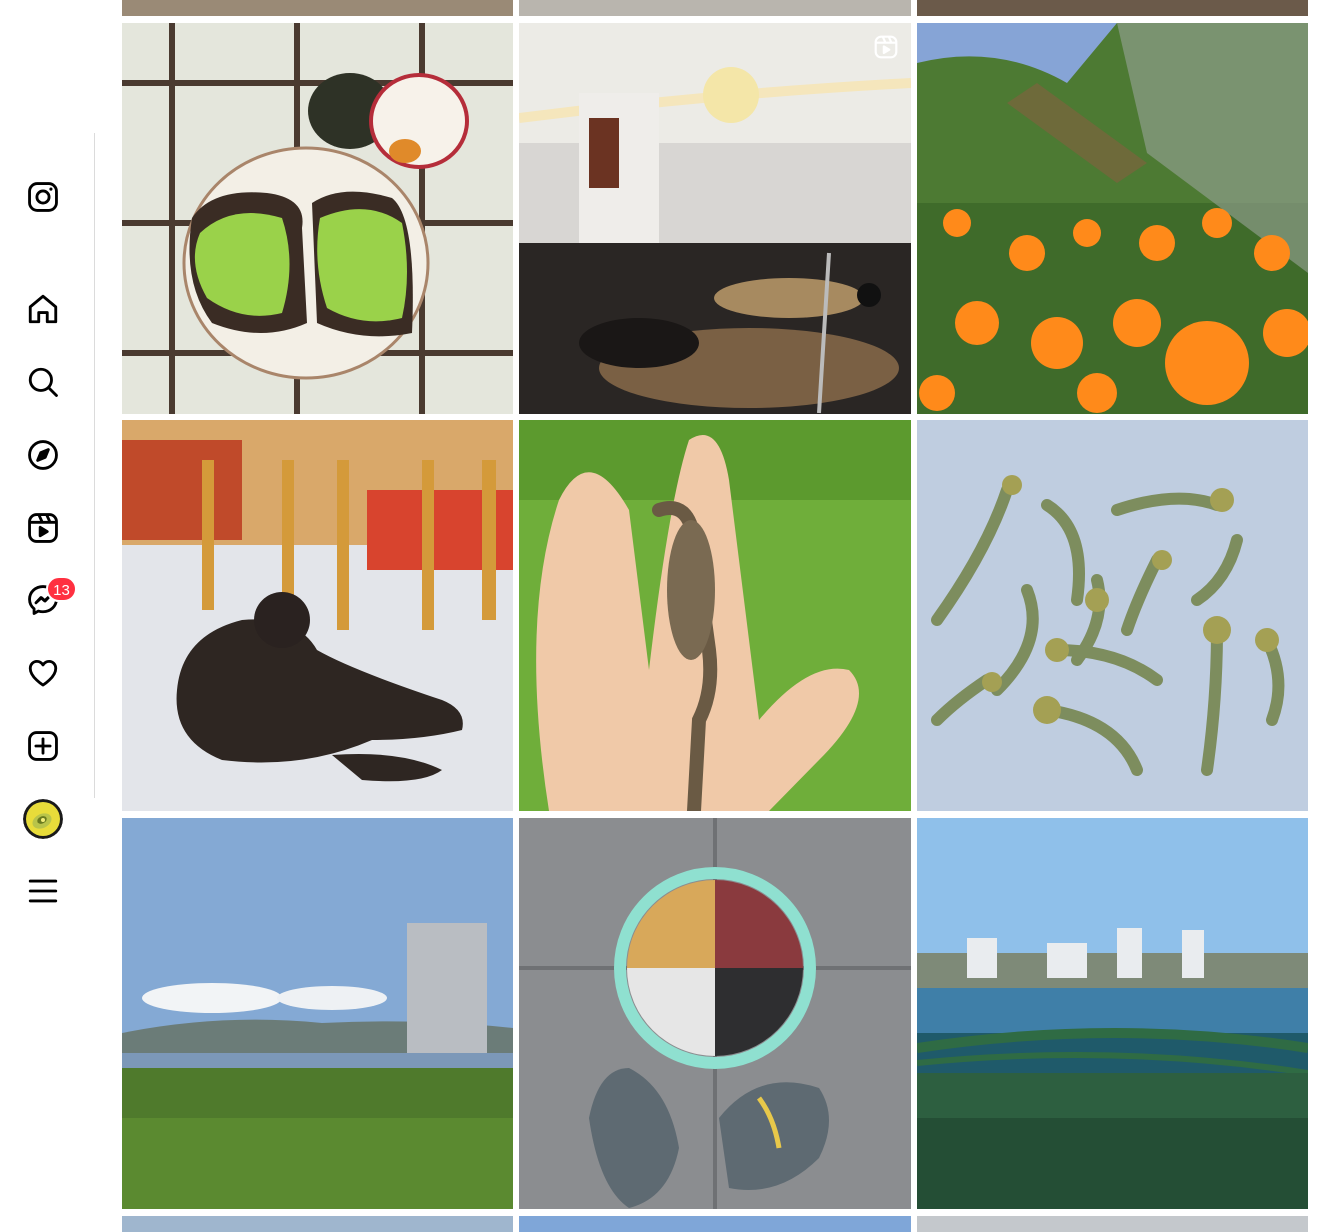 This screenshot has width=1324, height=1232. I want to click on post-cat, so click(317, 615).